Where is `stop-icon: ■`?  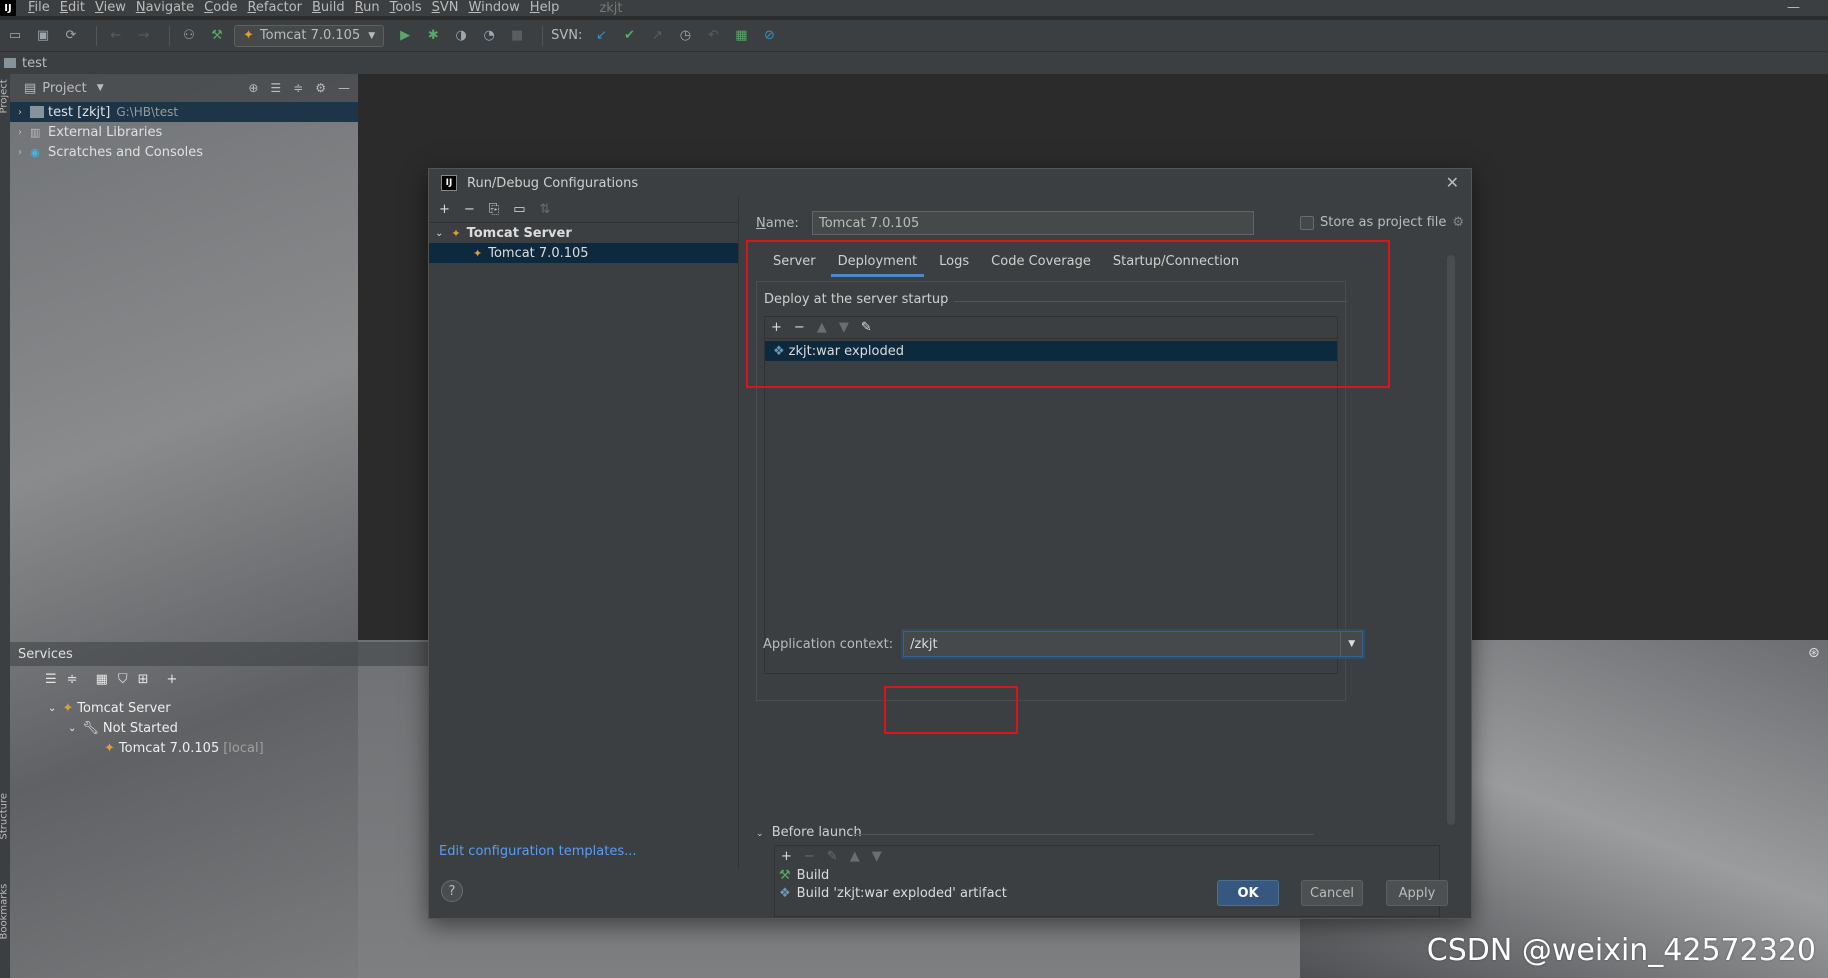
stop-icon: ■ is located at coordinates (517, 36).